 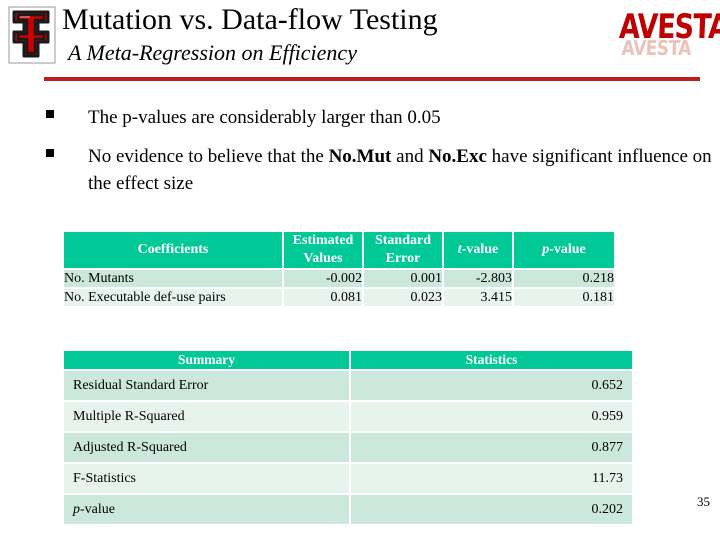 I want to click on column-header-statistics: Statistics, so click(x=491, y=360).